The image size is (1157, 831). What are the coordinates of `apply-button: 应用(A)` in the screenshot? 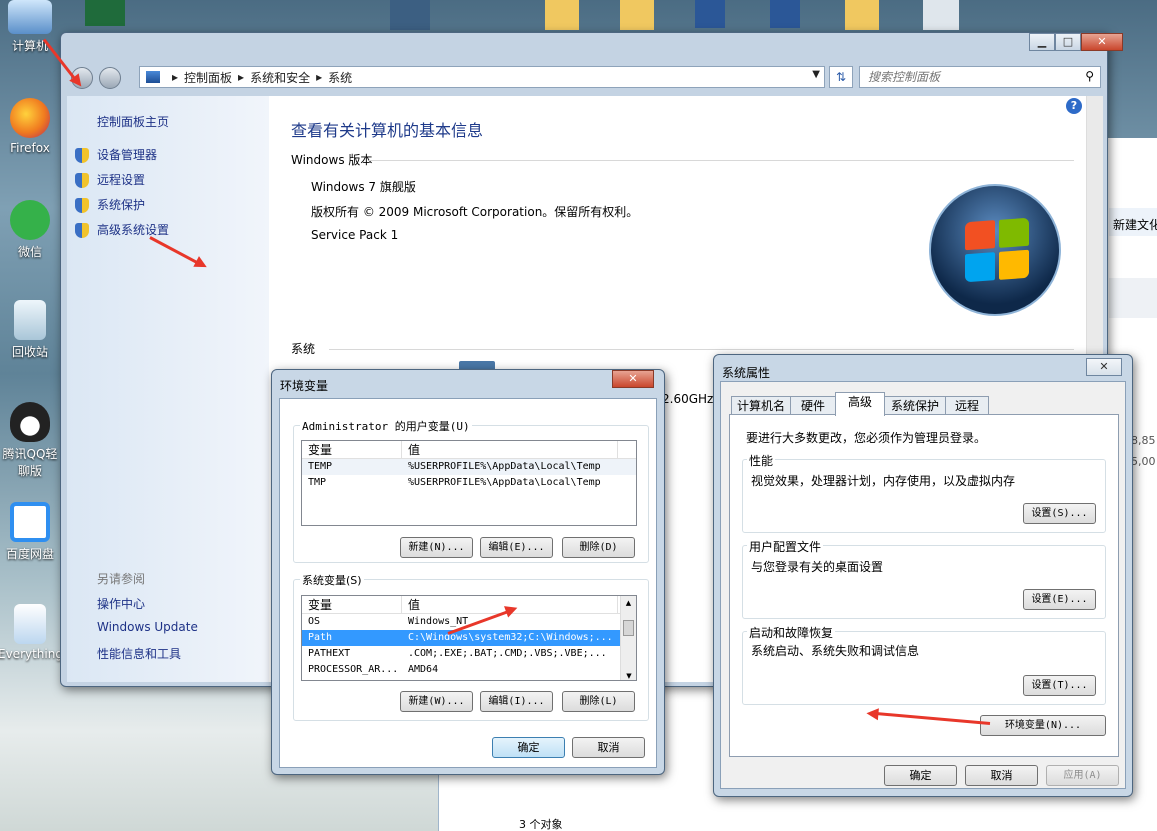 It's located at (1082, 775).